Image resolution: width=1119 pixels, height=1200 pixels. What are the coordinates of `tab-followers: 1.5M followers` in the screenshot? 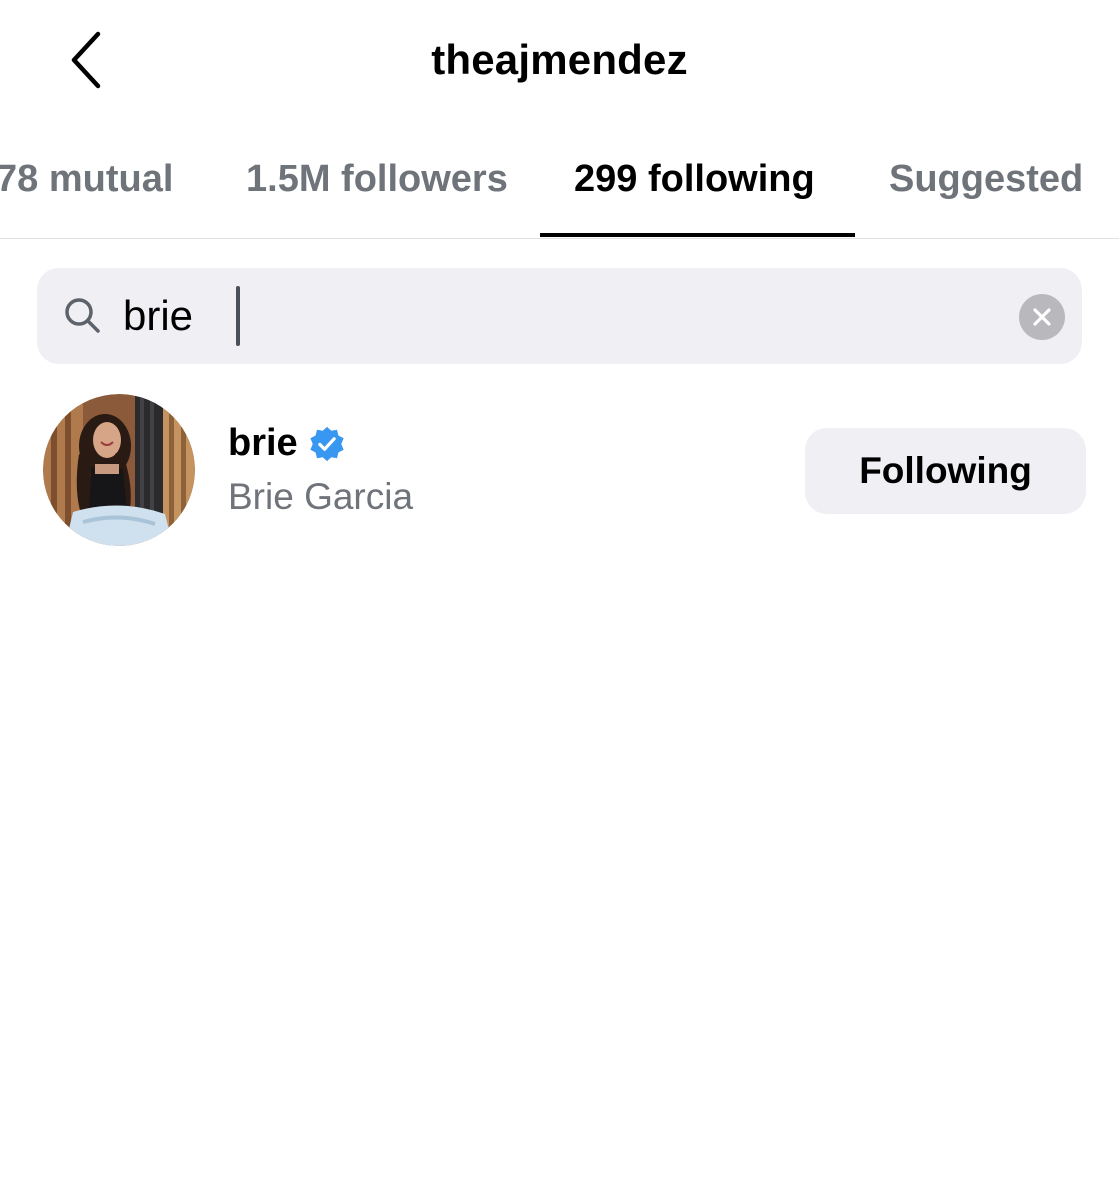 It's located at (377, 179).